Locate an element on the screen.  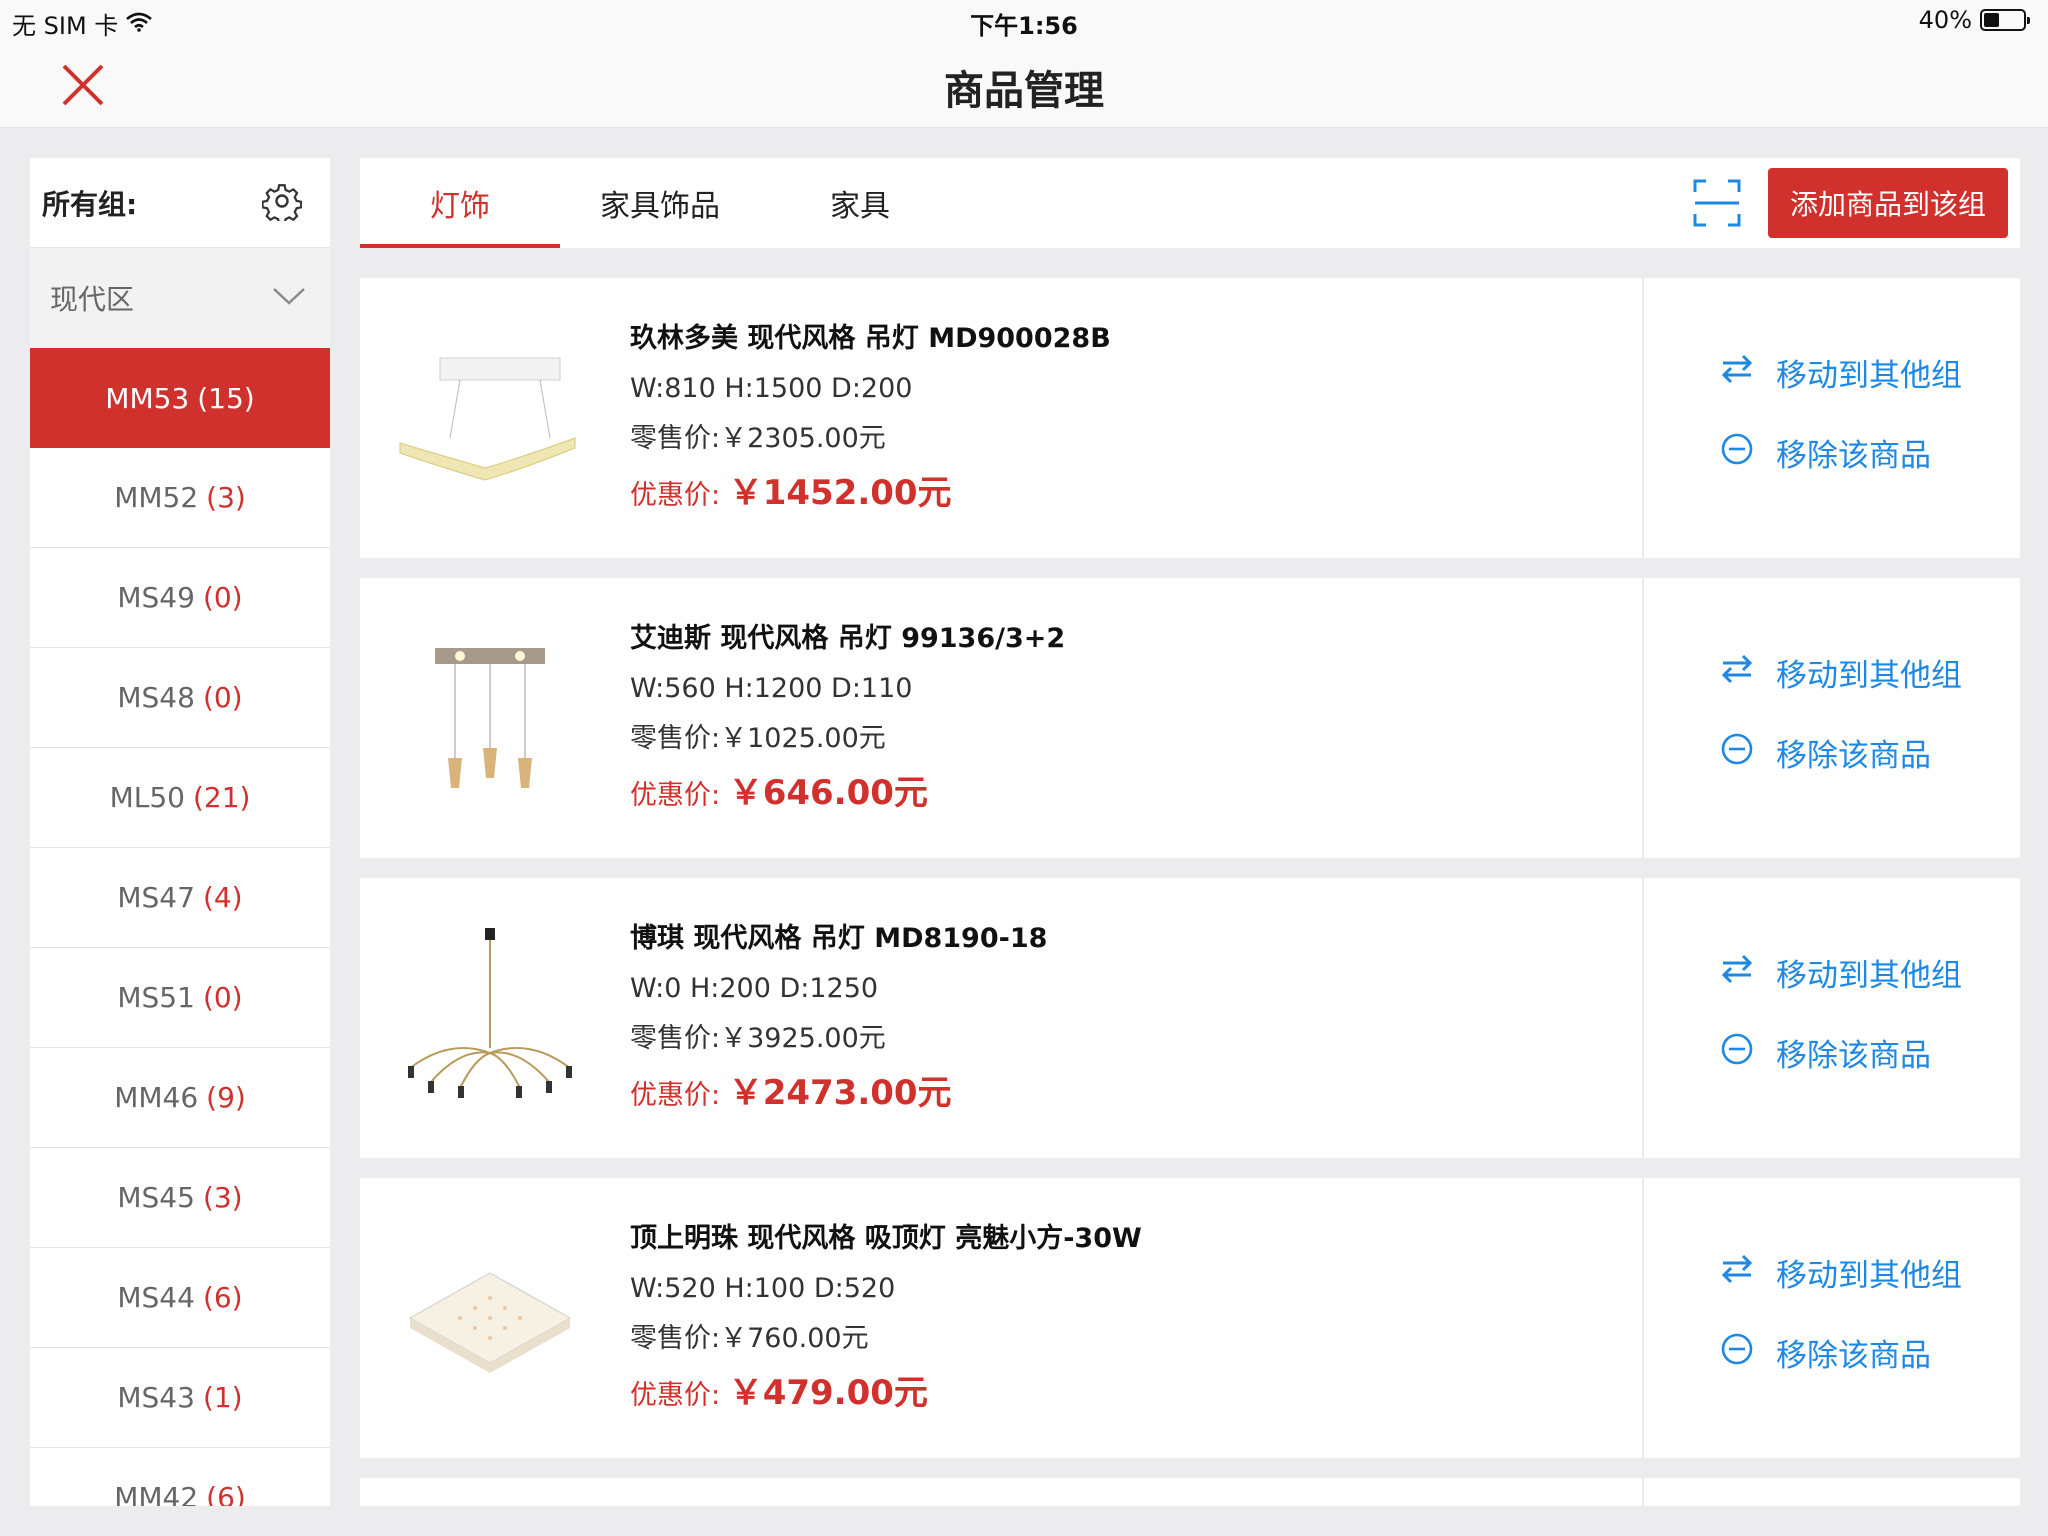
scan-icon is located at coordinates (1717, 203).